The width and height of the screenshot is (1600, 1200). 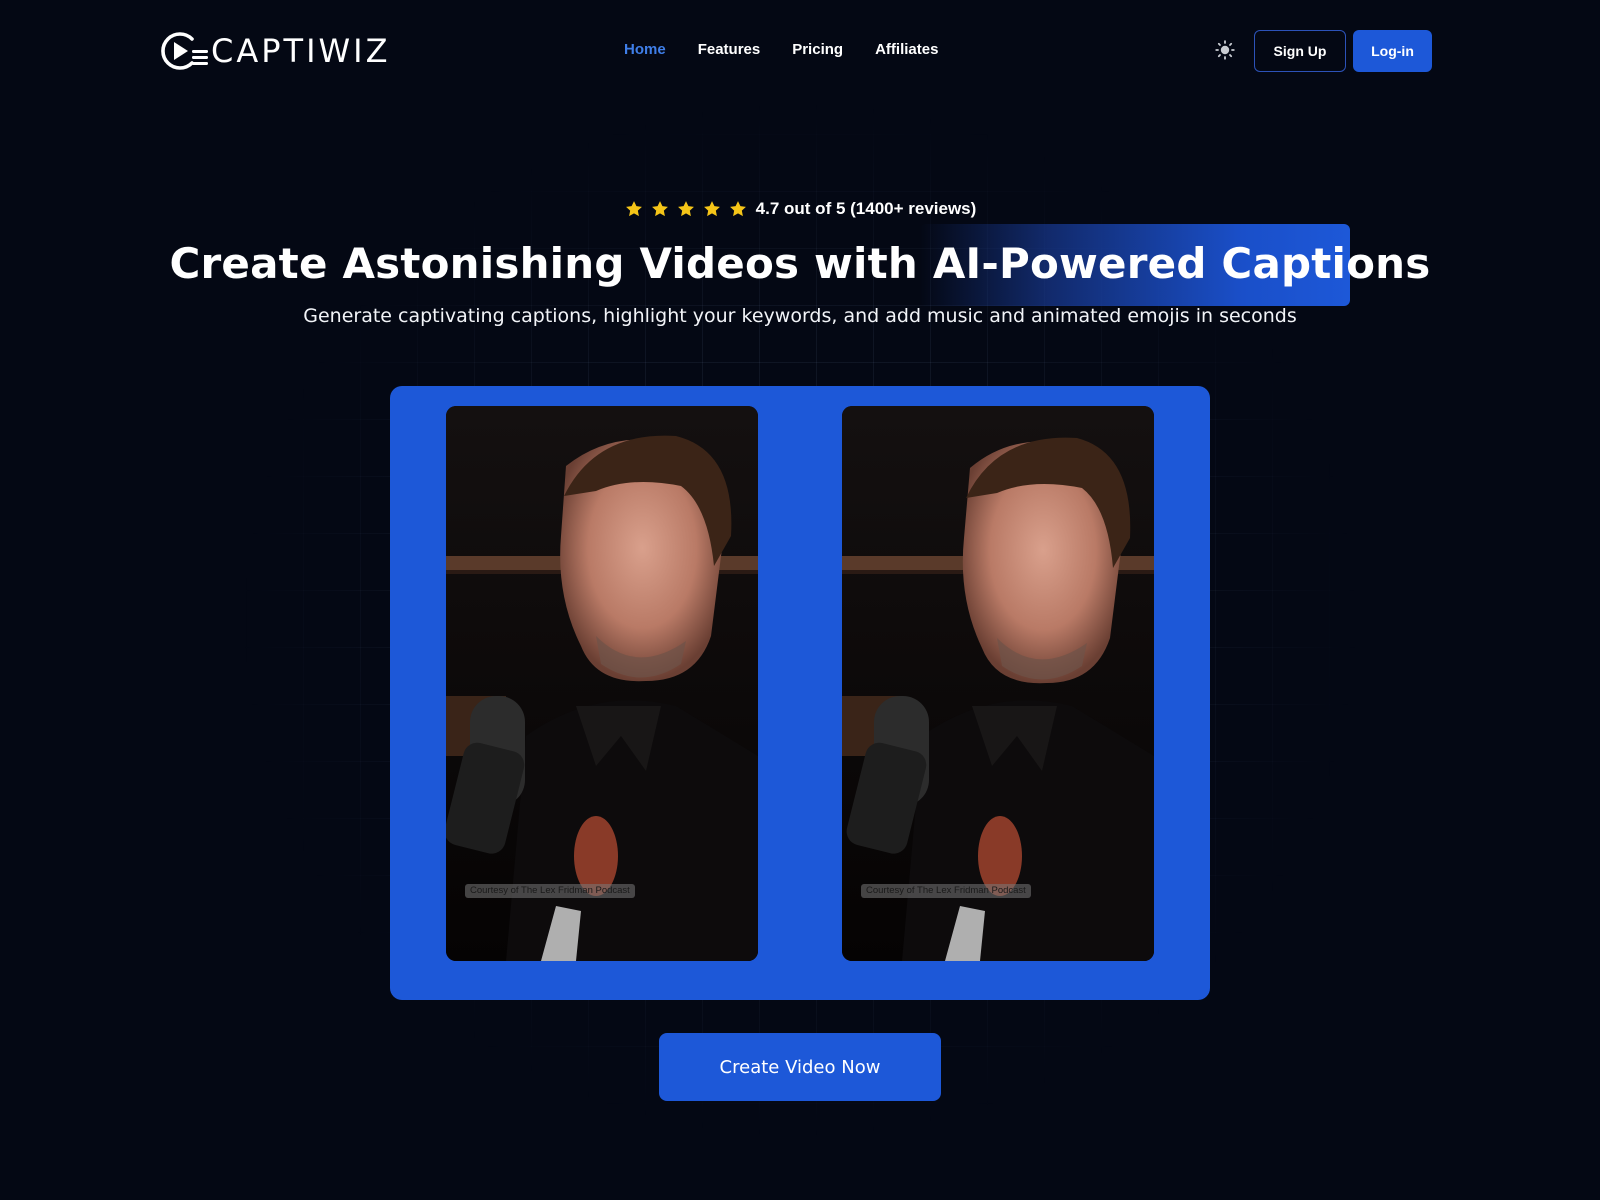 What do you see at coordinates (301, 51) in the screenshot?
I see `brand-name: CAPTIWIZ` at bounding box center [301, 51].